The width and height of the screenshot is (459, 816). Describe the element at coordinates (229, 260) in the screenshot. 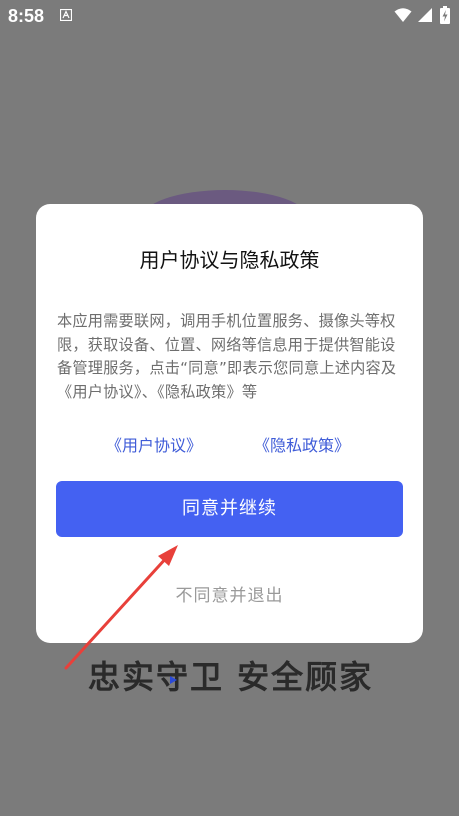

I see `dialog-title: 用户协议与隐私政策` at that location.